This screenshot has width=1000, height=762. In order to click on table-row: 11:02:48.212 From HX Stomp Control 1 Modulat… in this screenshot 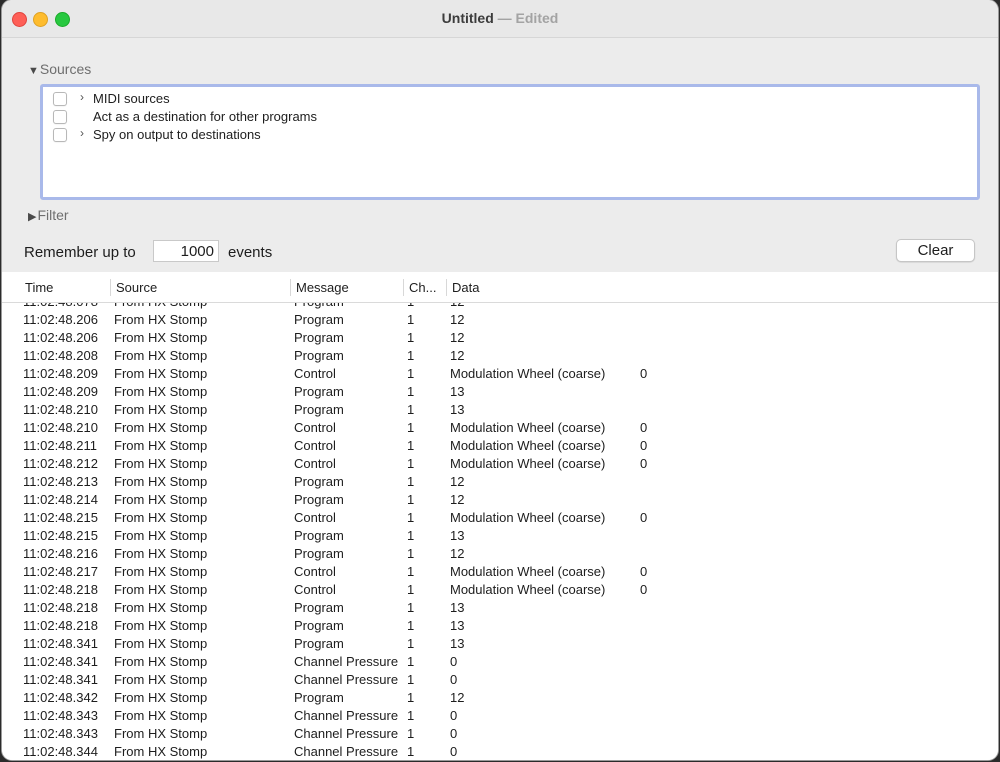, I will do `click(500, 463)`.